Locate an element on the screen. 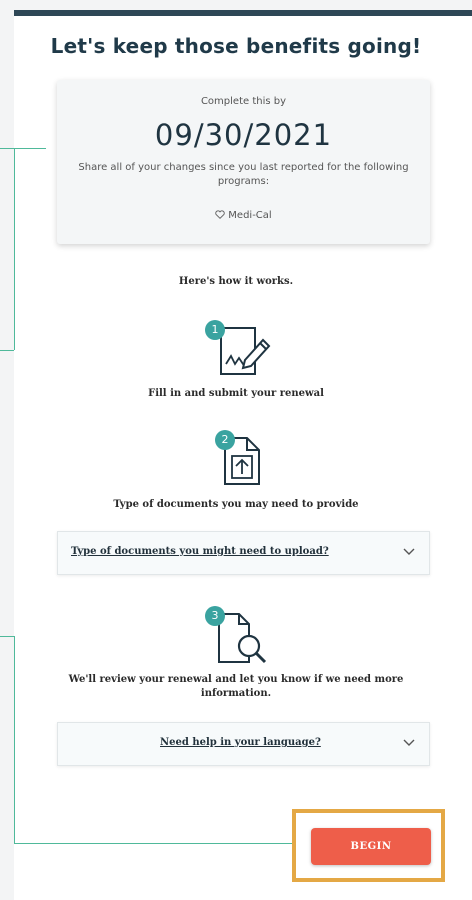  annotation-line-top-vertical is located at coordinates (14, 249).